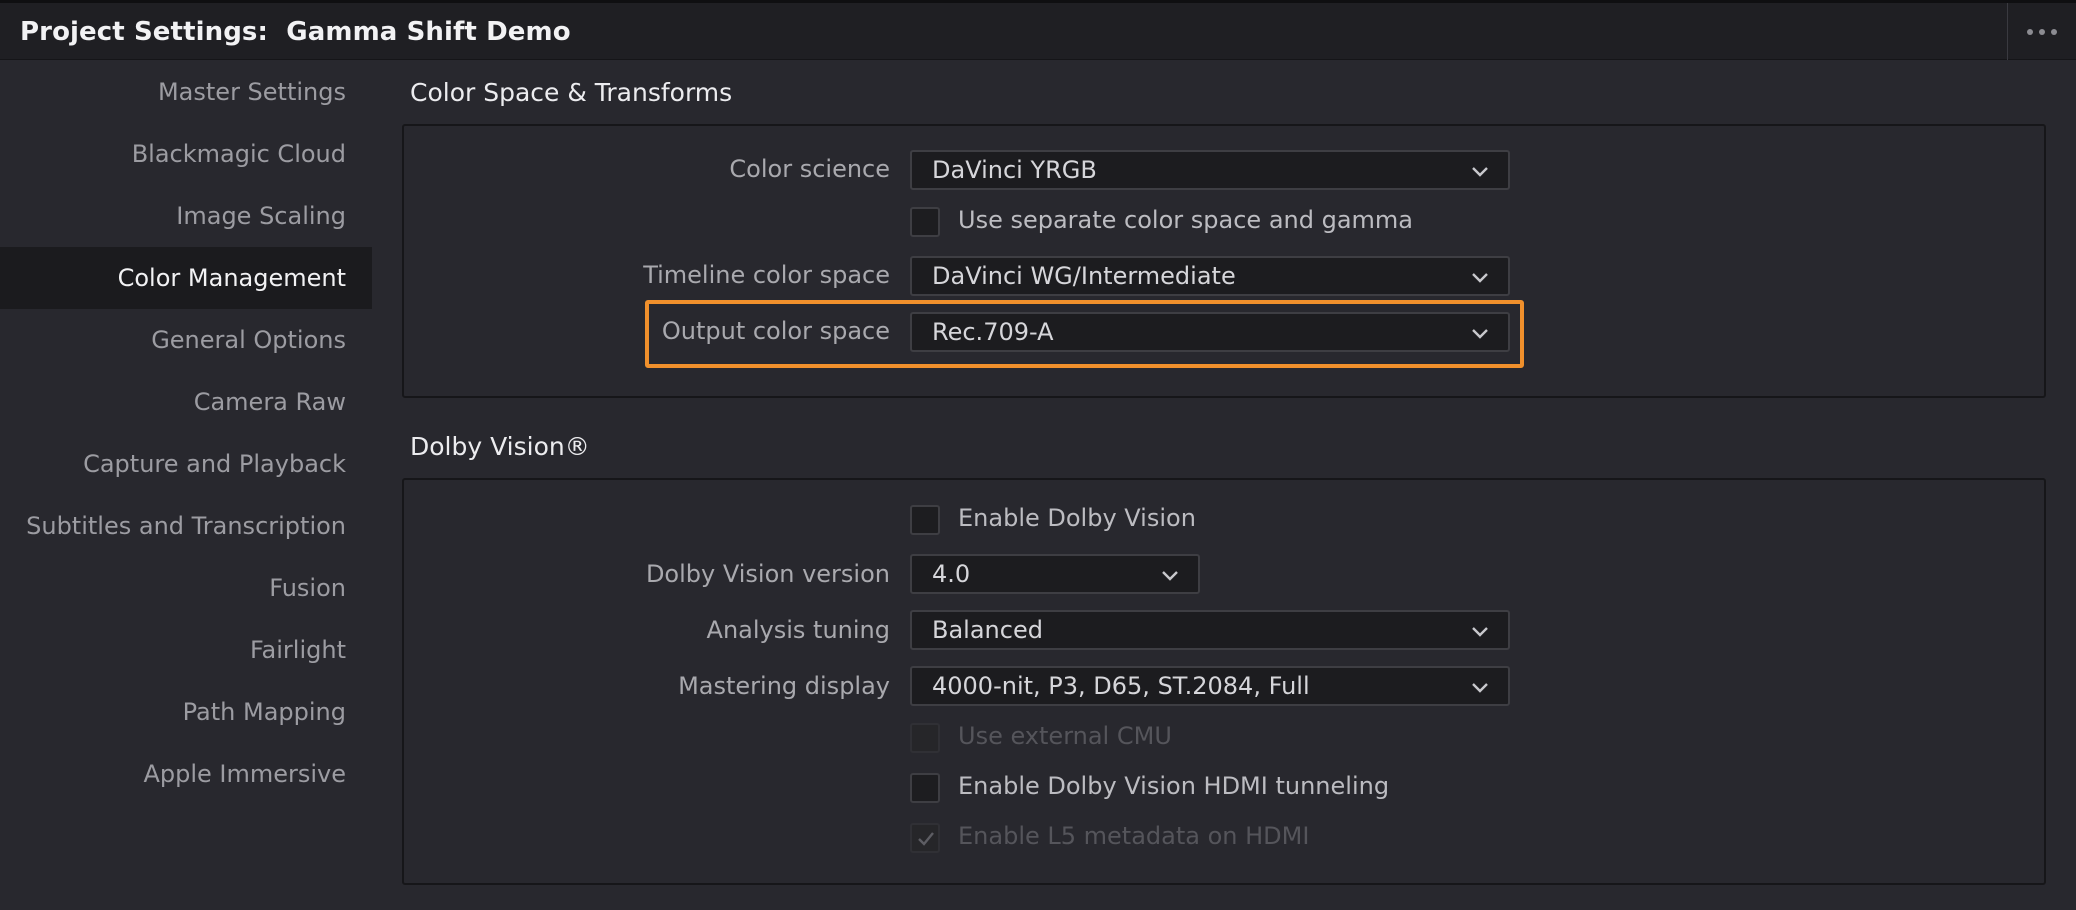  Describe the element at coordinates (1210, 170) in the screenshot. I see `color-science-dropdown: DaVinci YRGB` at that location.